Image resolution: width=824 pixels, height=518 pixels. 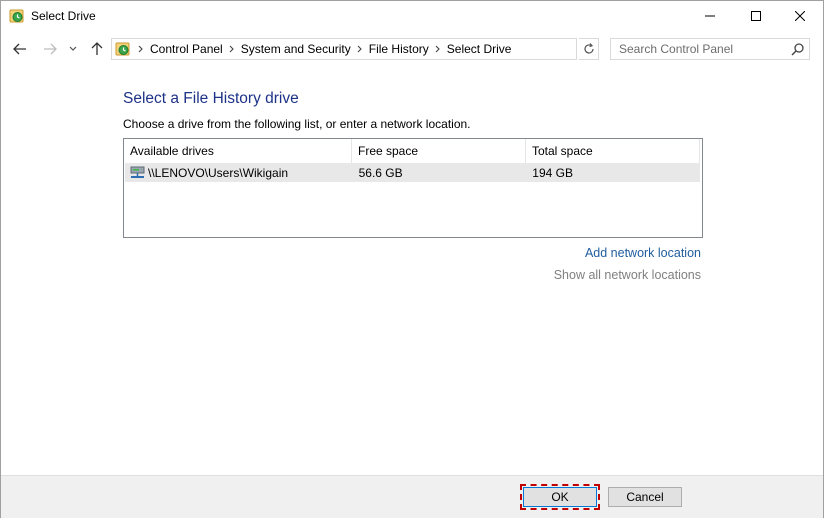 What do you see at coordinates (479, 49) in the screenshot?
I see `breadcrumb-select-drive: Select Drive` at bounding box center [479, 49].